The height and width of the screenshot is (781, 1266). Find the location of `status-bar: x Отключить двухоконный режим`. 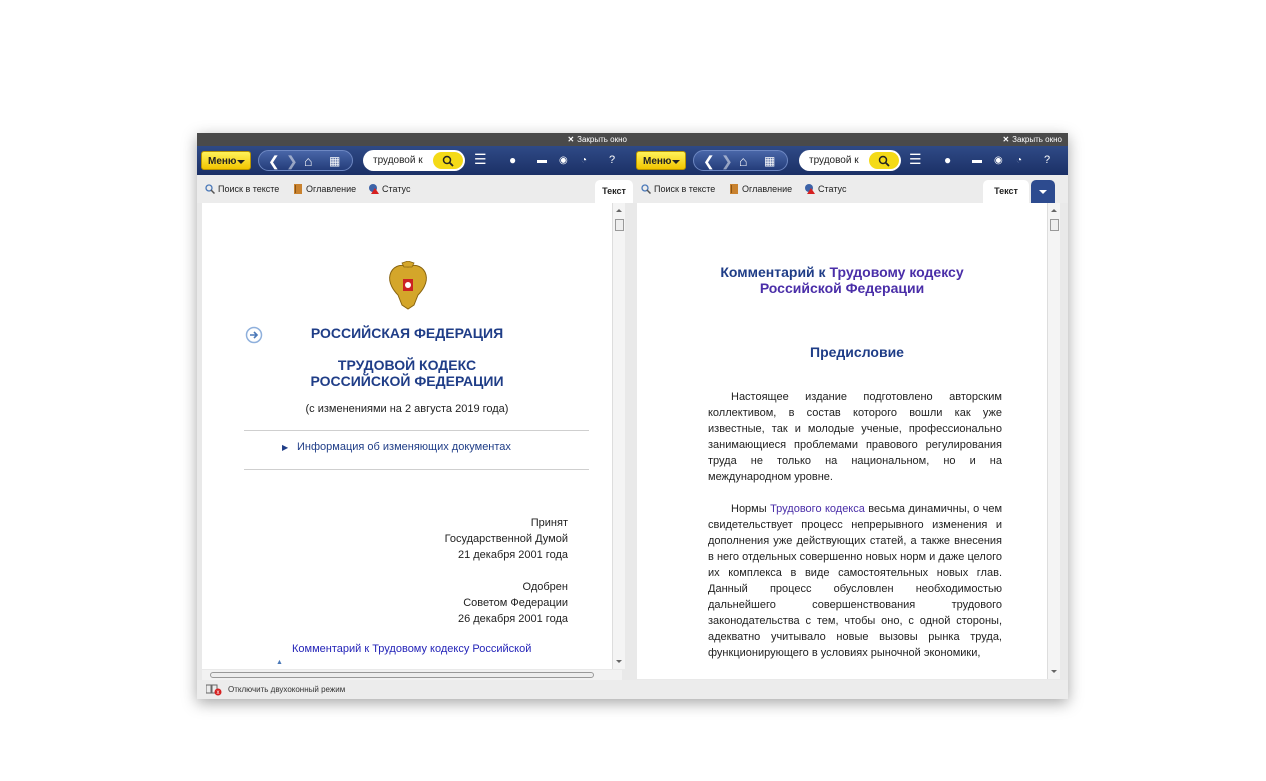

status-bar: x Отключить двухоконный режим is located at coordinates (632, 689).